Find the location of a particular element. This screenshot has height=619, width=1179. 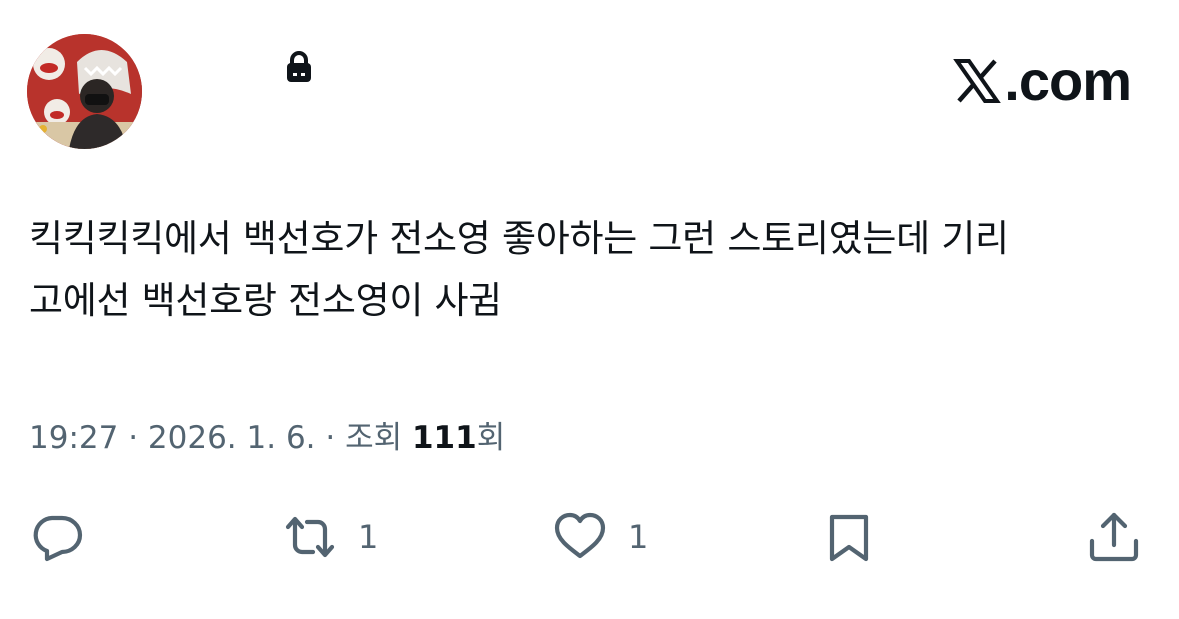

avatar is located at coordinates (84, 91).